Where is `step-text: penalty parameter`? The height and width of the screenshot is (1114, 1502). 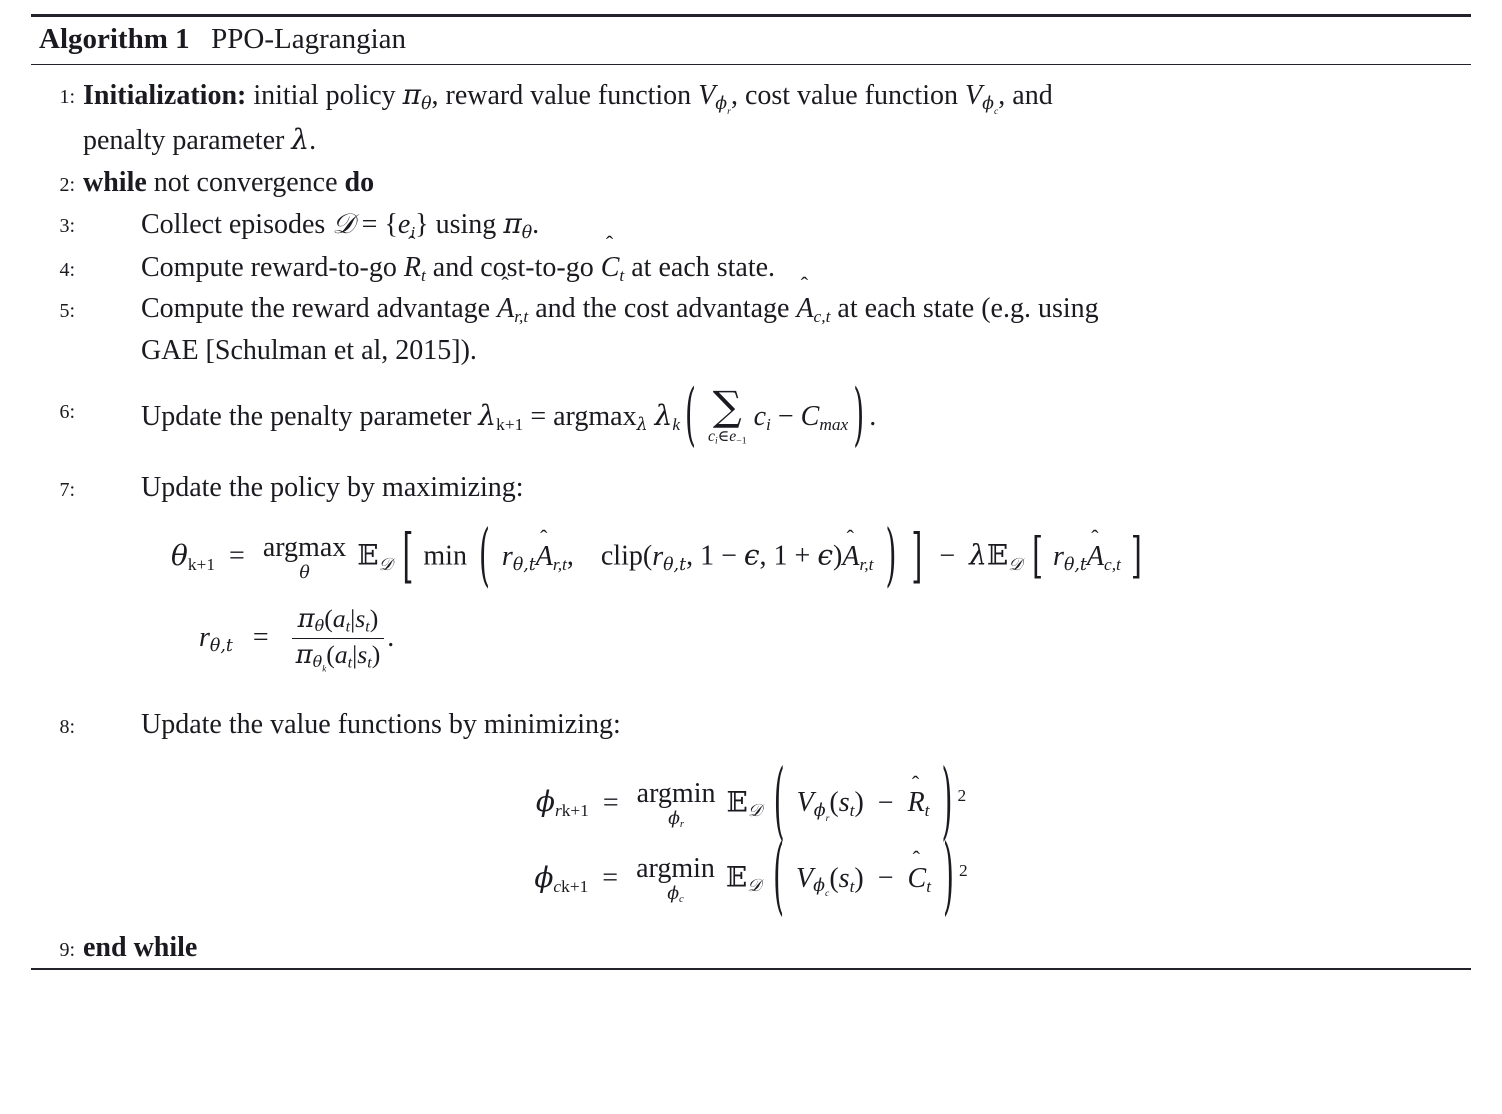
step-text: penalty parameter is located at coordinates (184, 141).